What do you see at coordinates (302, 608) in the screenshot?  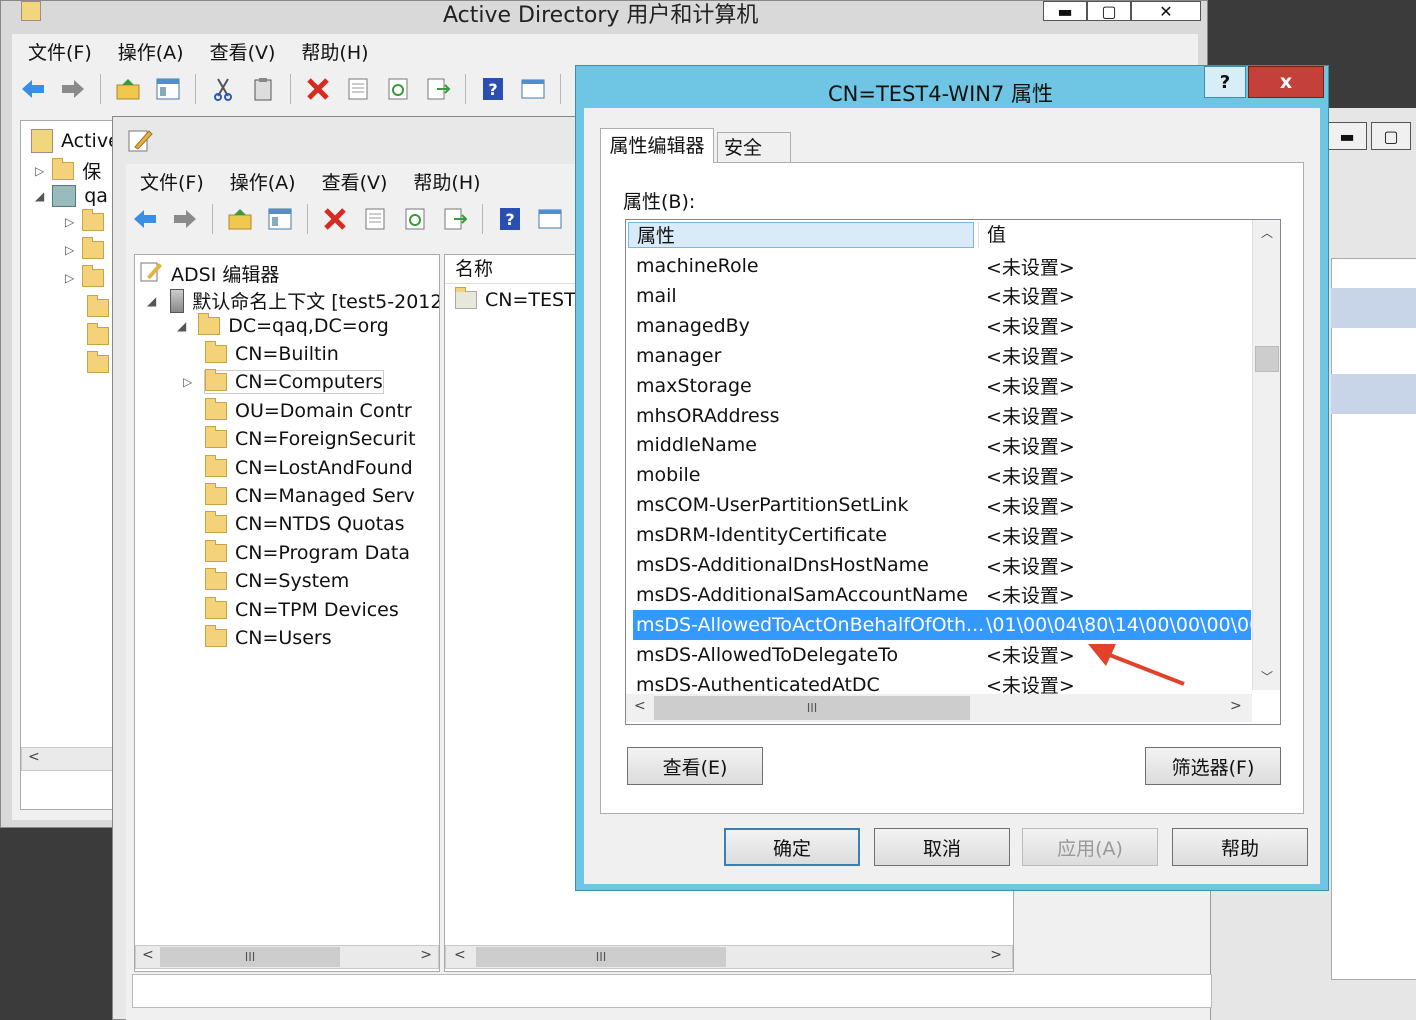 I see `tree-container-item: CN=TPM Devices` at bounding box center [302, 608].